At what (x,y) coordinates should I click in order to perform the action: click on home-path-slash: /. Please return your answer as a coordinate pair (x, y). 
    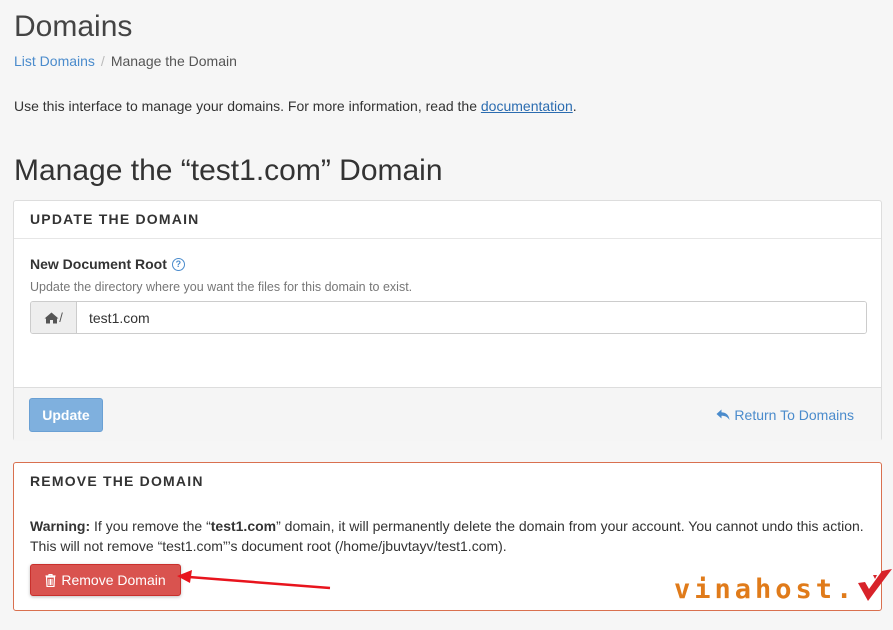
    Looking at the image, I should click on (61, 317).